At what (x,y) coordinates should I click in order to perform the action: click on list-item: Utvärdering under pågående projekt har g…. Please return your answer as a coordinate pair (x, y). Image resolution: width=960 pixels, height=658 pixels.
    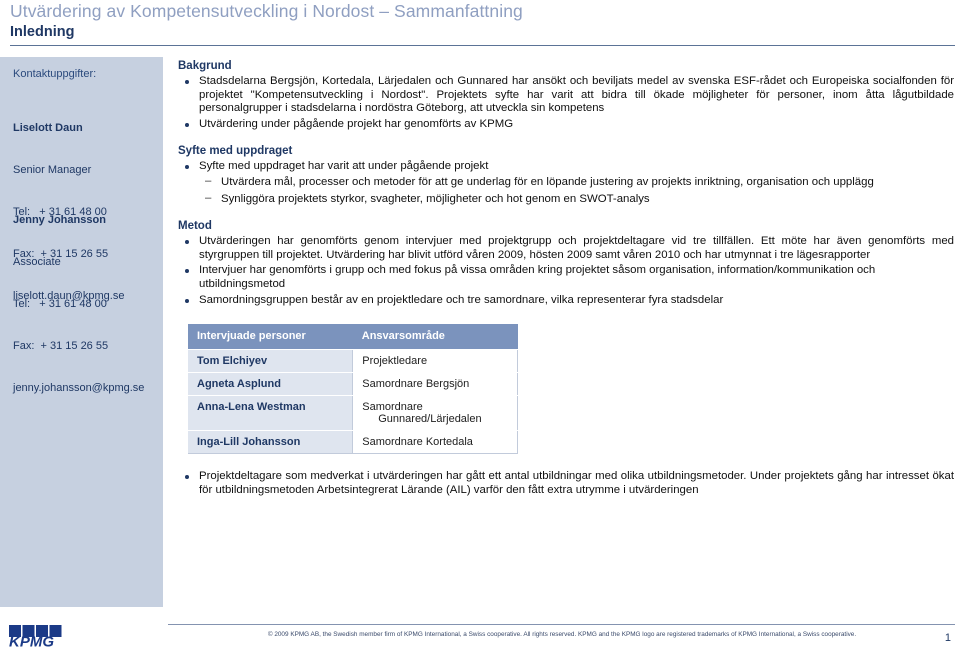
    Looking at the image, I should click on (566, 125).